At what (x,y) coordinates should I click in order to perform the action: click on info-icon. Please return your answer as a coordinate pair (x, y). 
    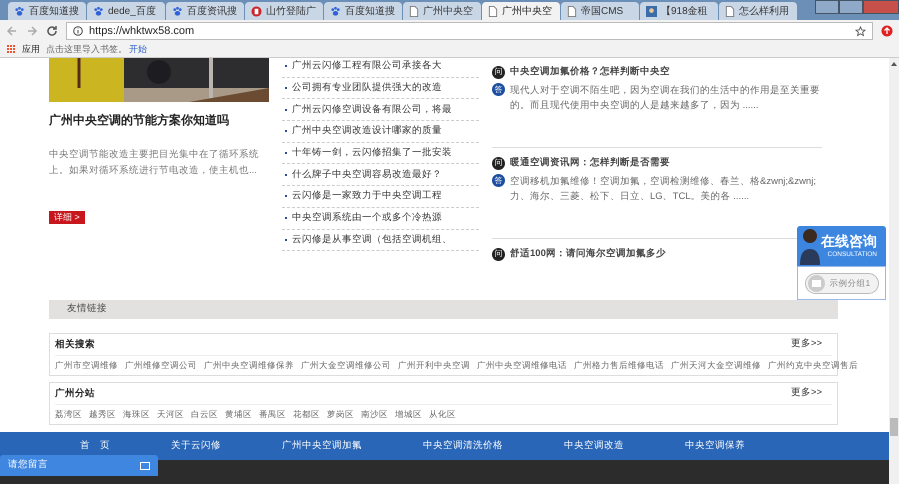
    Looking at the image, I should click on (78, 31).